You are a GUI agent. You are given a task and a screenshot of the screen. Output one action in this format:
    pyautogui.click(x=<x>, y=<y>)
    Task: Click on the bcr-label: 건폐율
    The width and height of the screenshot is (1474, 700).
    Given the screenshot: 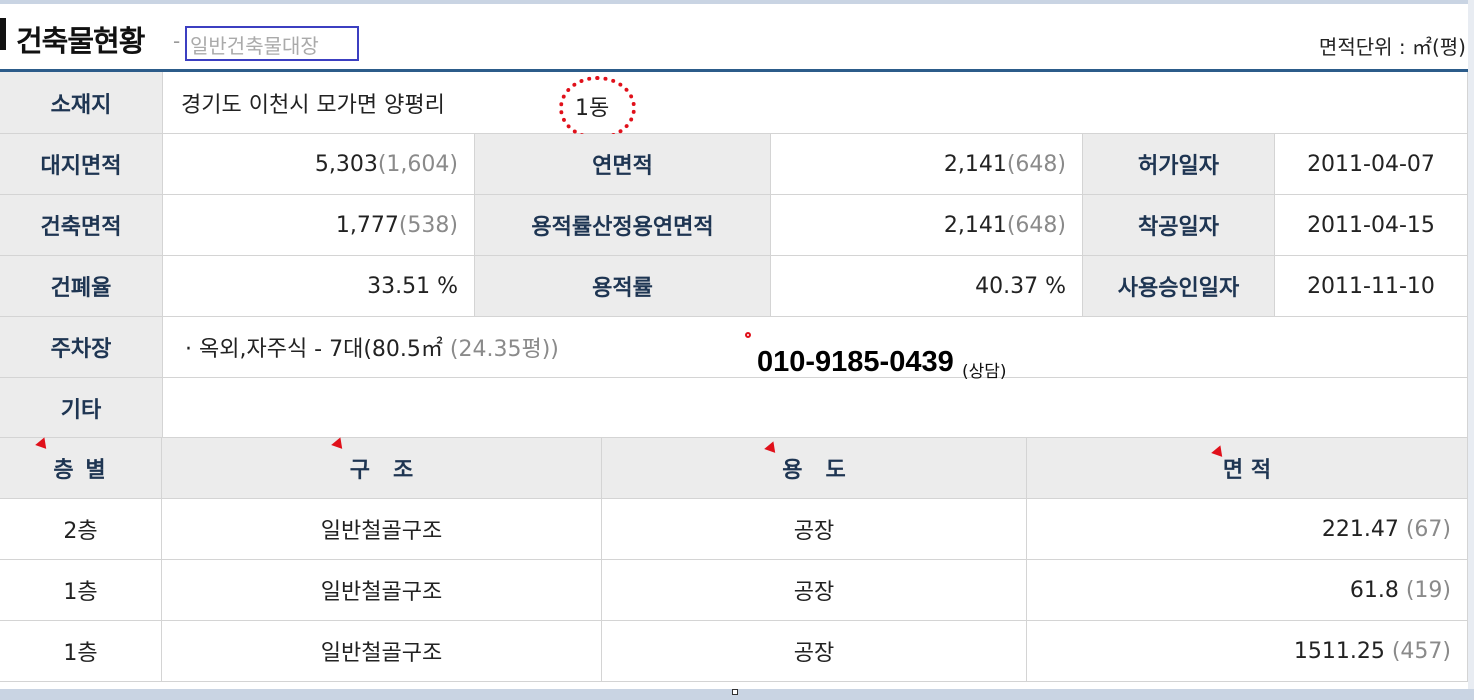 What is the action you would take?
    pyautogui.click(x=81, y=286)
    